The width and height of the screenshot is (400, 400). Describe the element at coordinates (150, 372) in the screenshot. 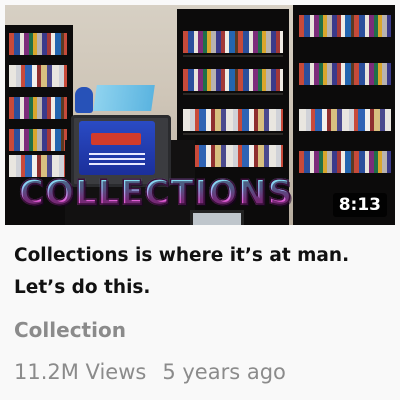

I see `video-metadata: 11.2M Views 5 years ago` at that location.